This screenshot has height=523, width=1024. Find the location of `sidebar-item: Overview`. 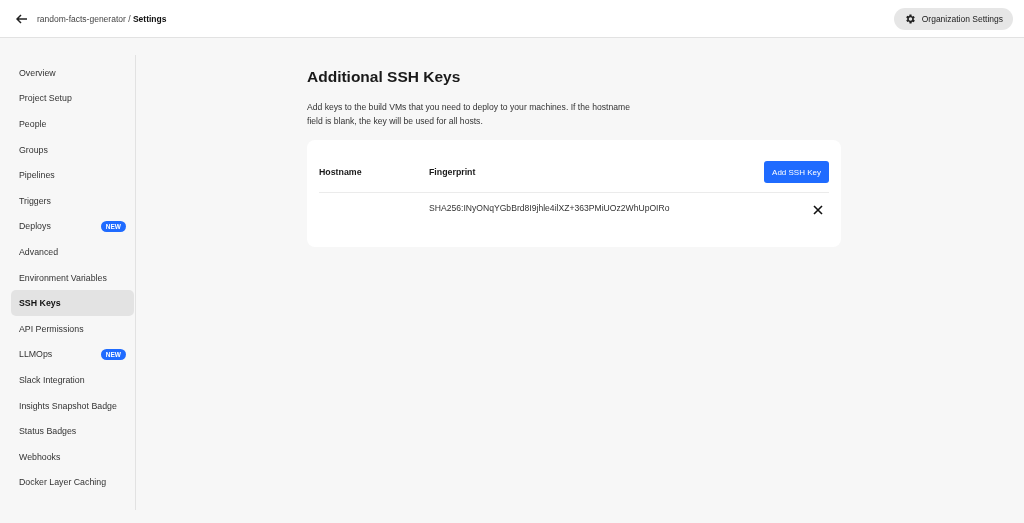

sidebar-item: Overview is located at coordinates (72, 73).